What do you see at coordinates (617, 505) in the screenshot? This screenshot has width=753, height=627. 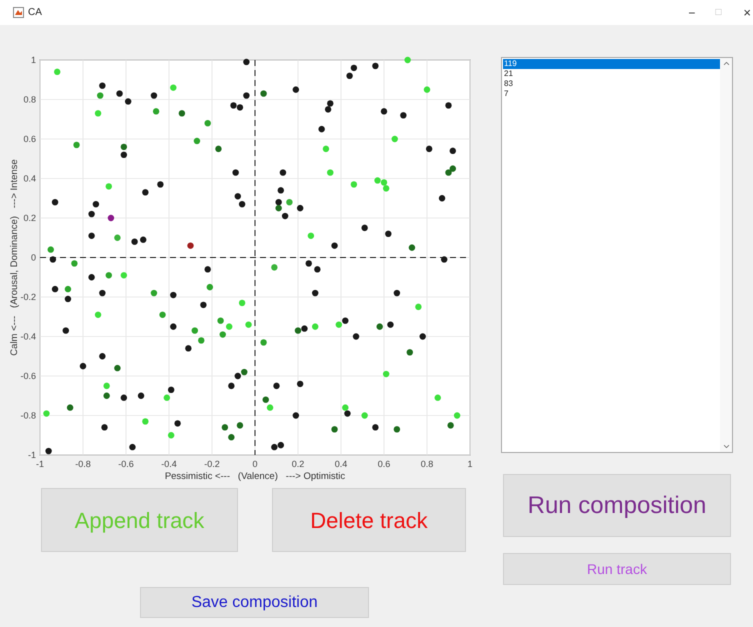 I see `run-composition-button: Run composition` at bounding box center [617, 505].